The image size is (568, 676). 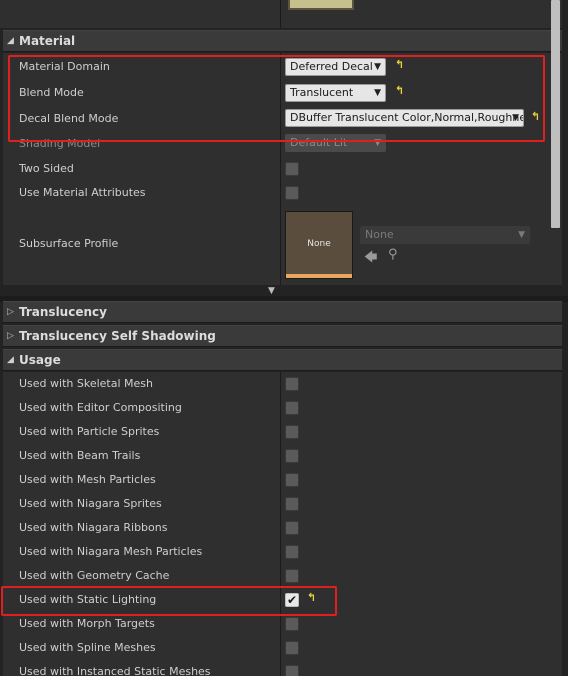 I want to click on property-label: Used with Niagara Mesh Particles, so click(x=111, y=551).